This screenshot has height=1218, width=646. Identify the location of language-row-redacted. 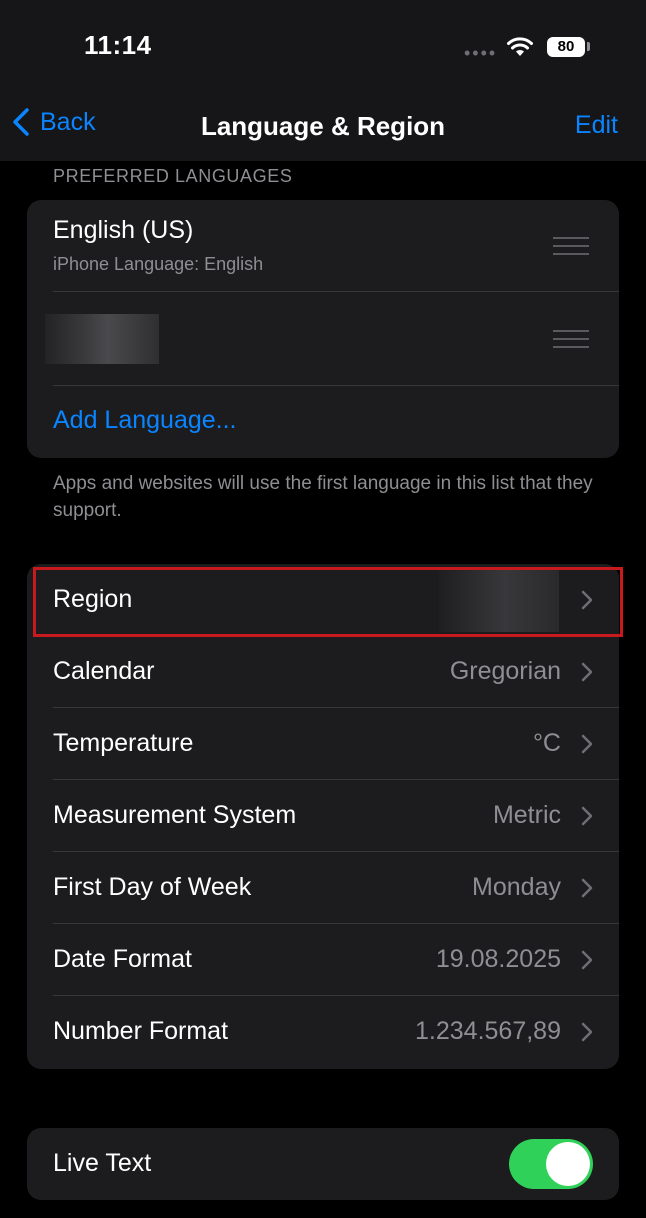
(323, 339).